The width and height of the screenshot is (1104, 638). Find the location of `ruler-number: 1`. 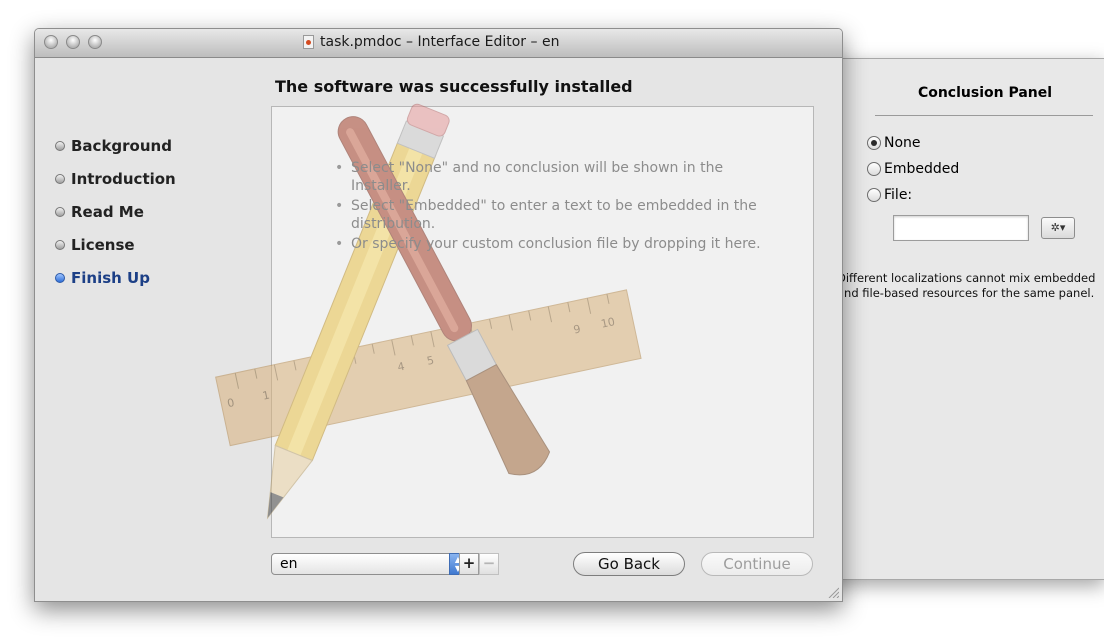

ruler-number: 1 is located at coordinates (266, 396).